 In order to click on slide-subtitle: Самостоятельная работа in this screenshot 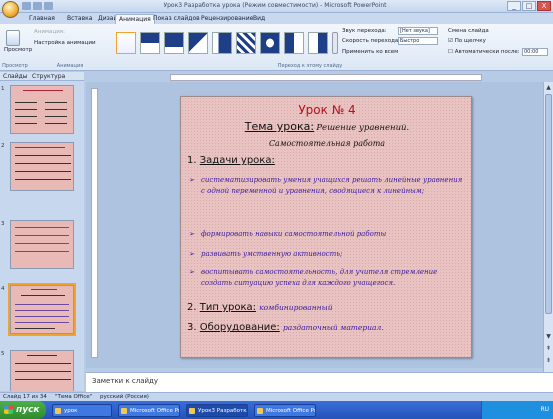, I will do `click(327, 143)`.